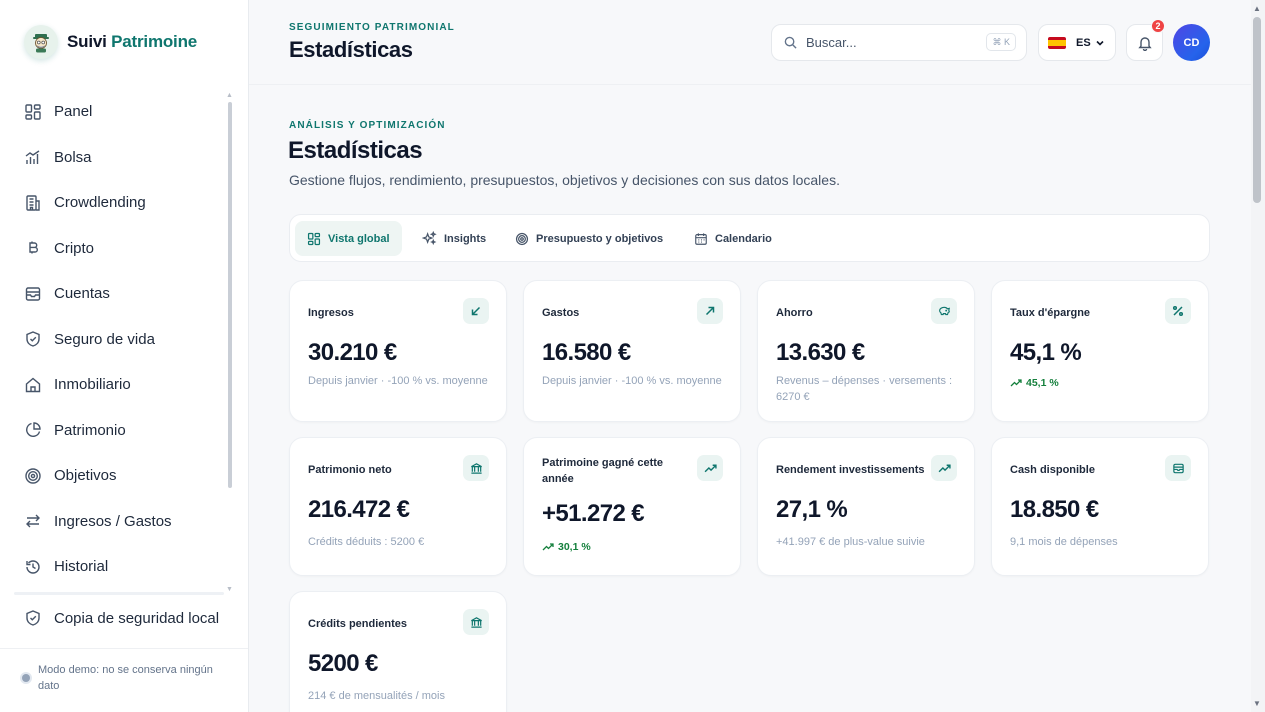 This screenshot has height=712, width=1265. I want to click on card-label: Cash disponible, so click(1052, 470).